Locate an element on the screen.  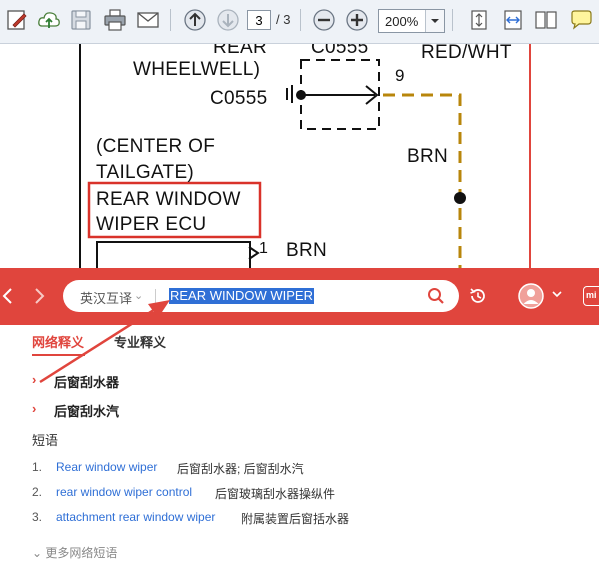
phrase-link: Rear window wiper is located at coordinates (106, 467).